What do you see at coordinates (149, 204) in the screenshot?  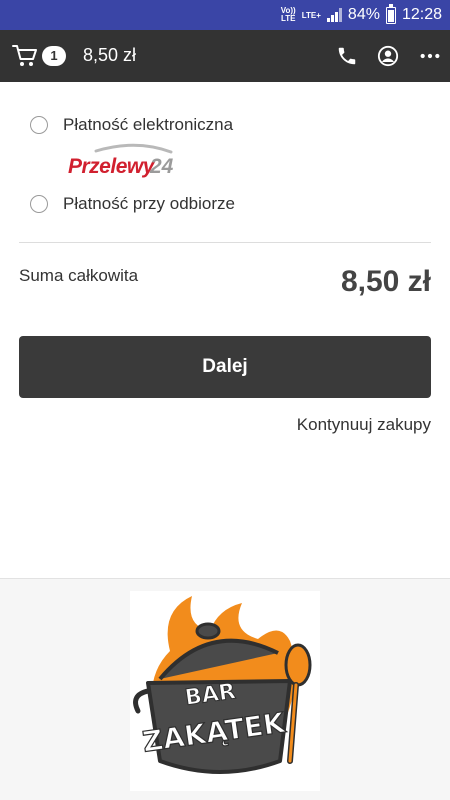 I see `payment-option-label: Płatność przy odbiorze` at bounding box center [149, 204].